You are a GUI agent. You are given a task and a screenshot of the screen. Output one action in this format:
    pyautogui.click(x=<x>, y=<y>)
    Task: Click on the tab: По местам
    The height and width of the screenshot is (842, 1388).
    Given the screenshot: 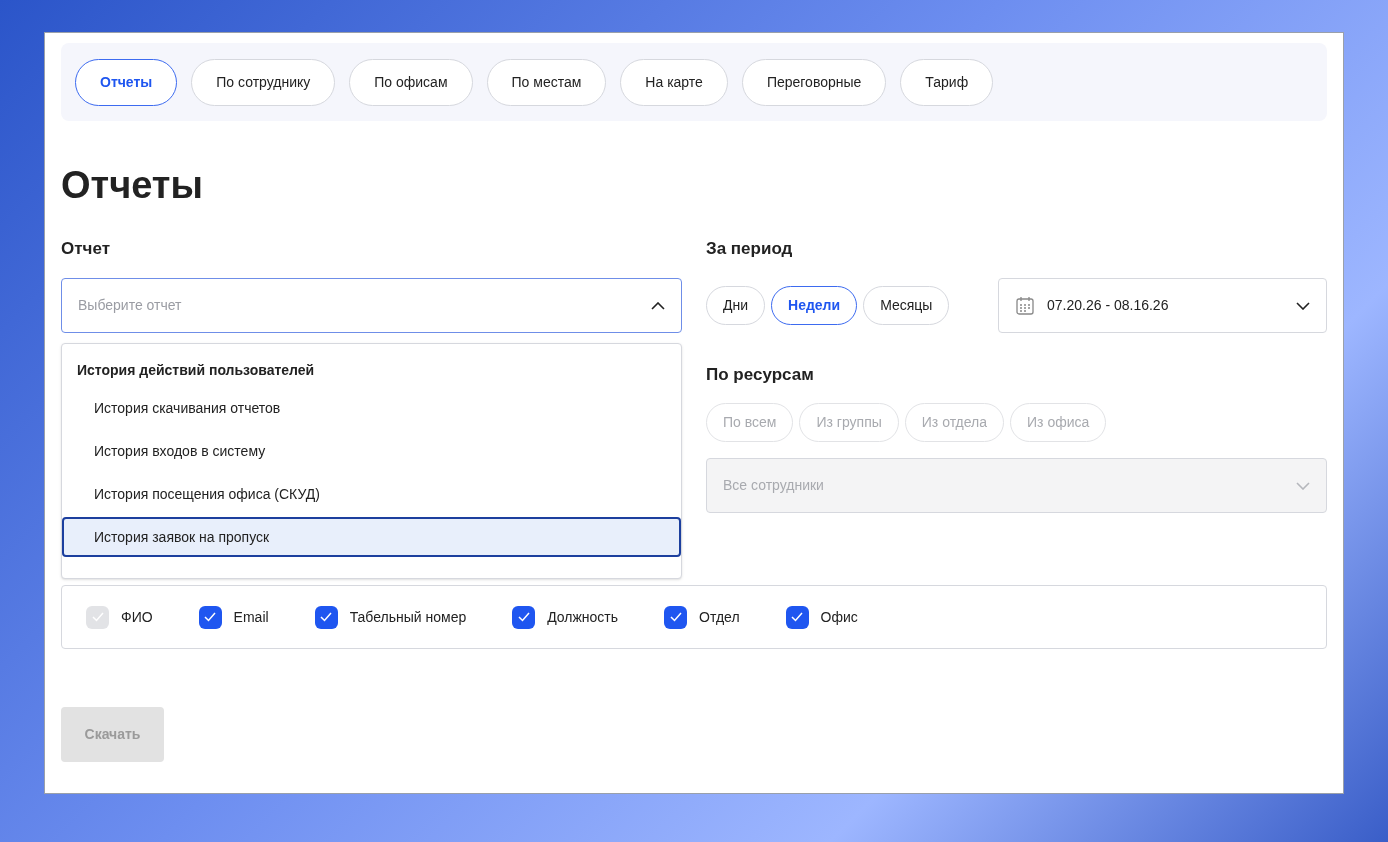 What is the action you would take?
    pyautogui.click(x=546, y=82)
    